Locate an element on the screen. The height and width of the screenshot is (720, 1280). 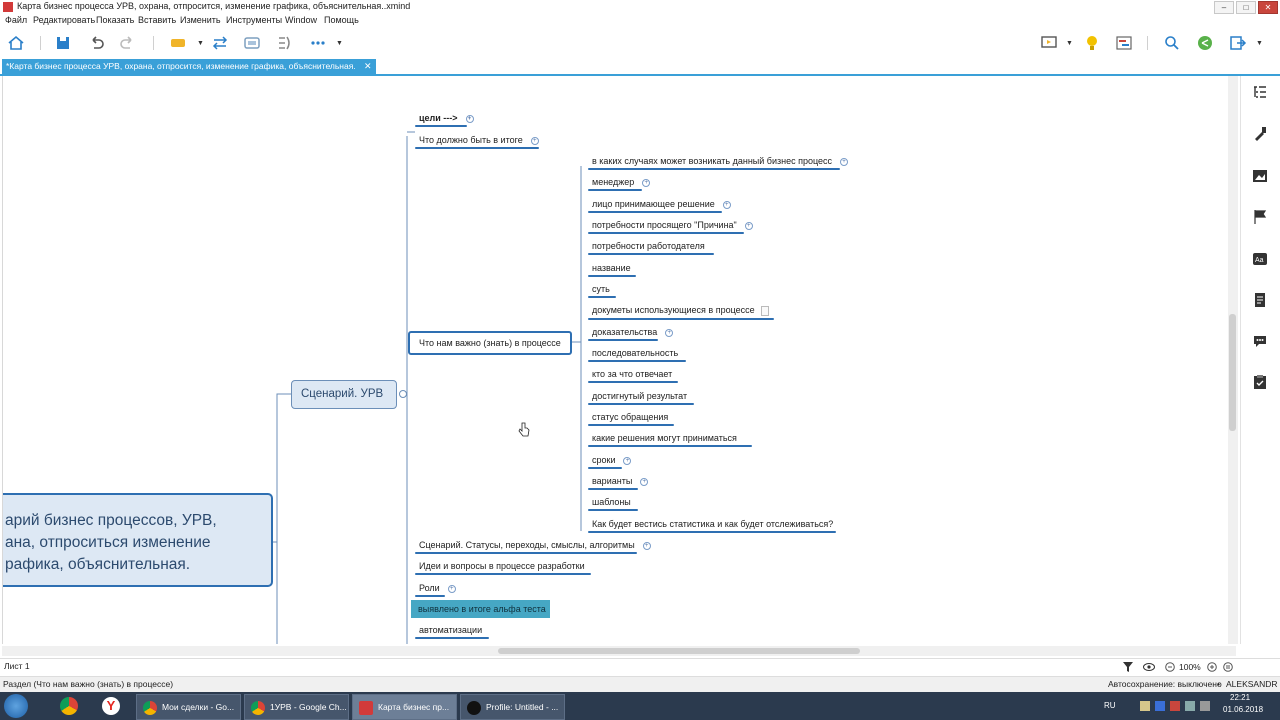
scenario-node: Сценарий. УРВ is located at coordinates (344, 394).